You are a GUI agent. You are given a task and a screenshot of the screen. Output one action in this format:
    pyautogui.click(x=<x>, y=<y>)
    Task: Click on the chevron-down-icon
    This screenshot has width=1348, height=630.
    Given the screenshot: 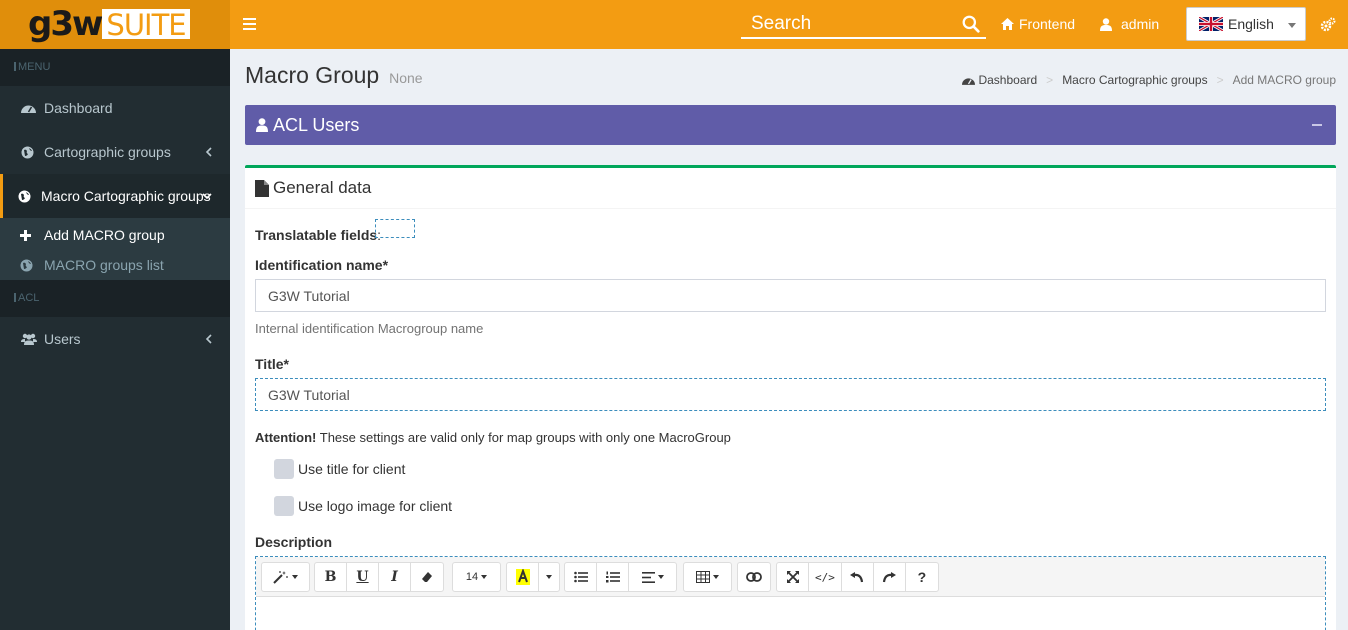 What is the action you would take?
    pyautogui.click(x=207, y=196)
    